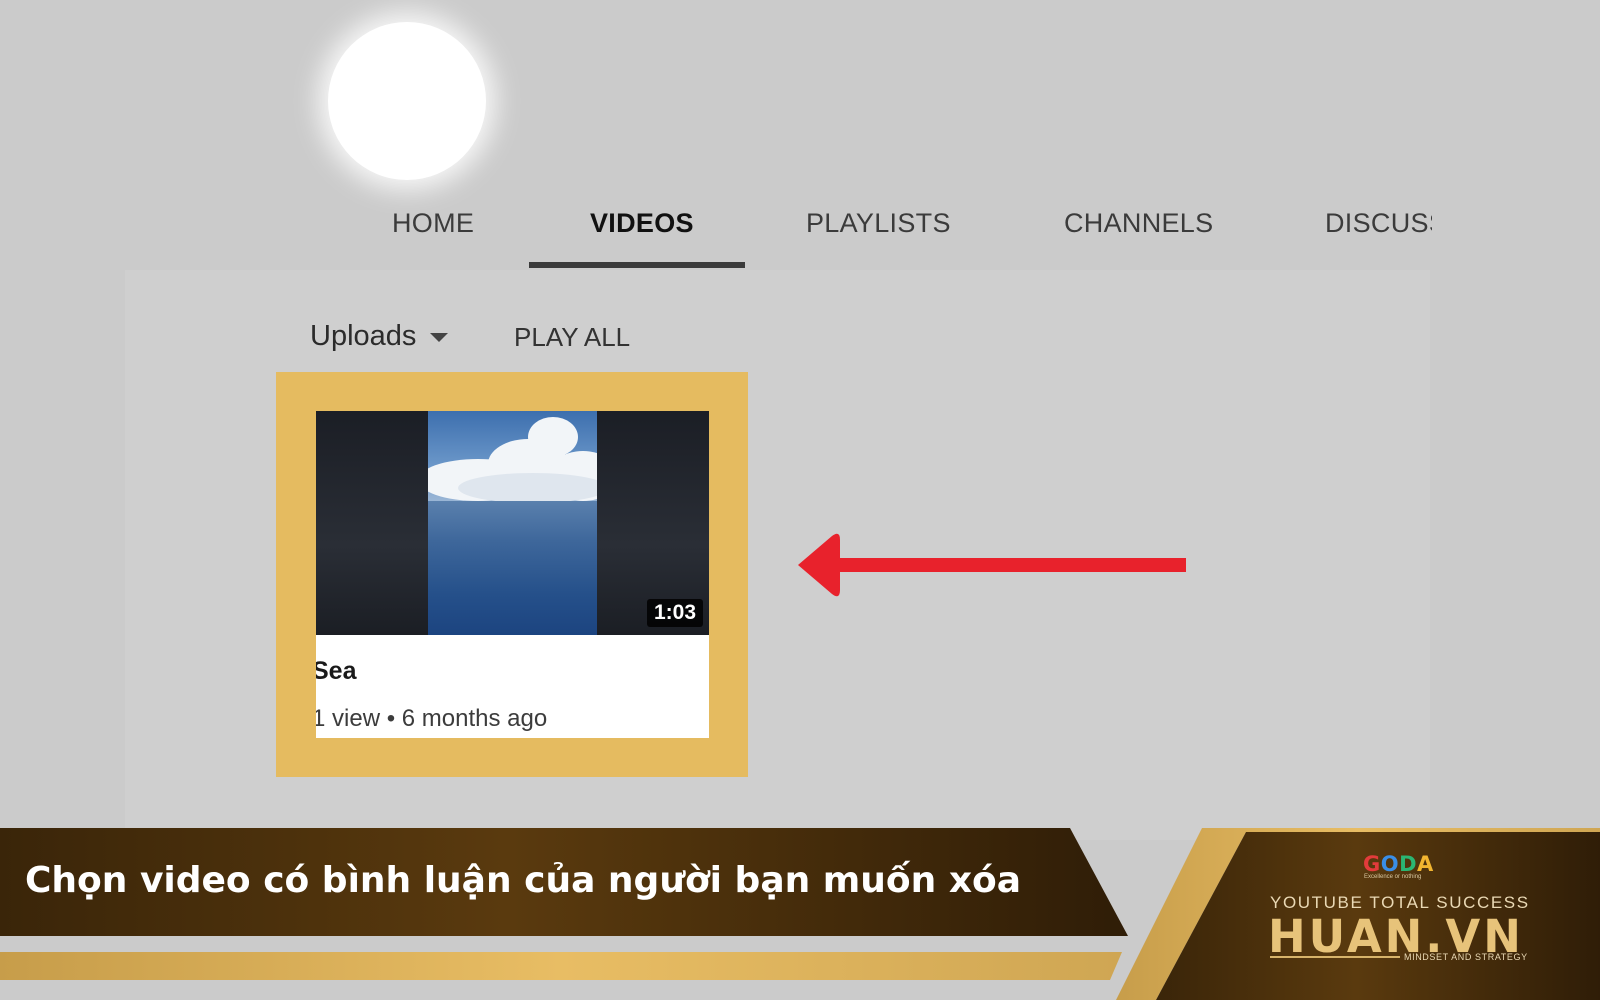  What do you see at coordinates (572, 337) in the screenshot?
I see `play-all-button: PLAY ALL` at bounding box center [572, 337].